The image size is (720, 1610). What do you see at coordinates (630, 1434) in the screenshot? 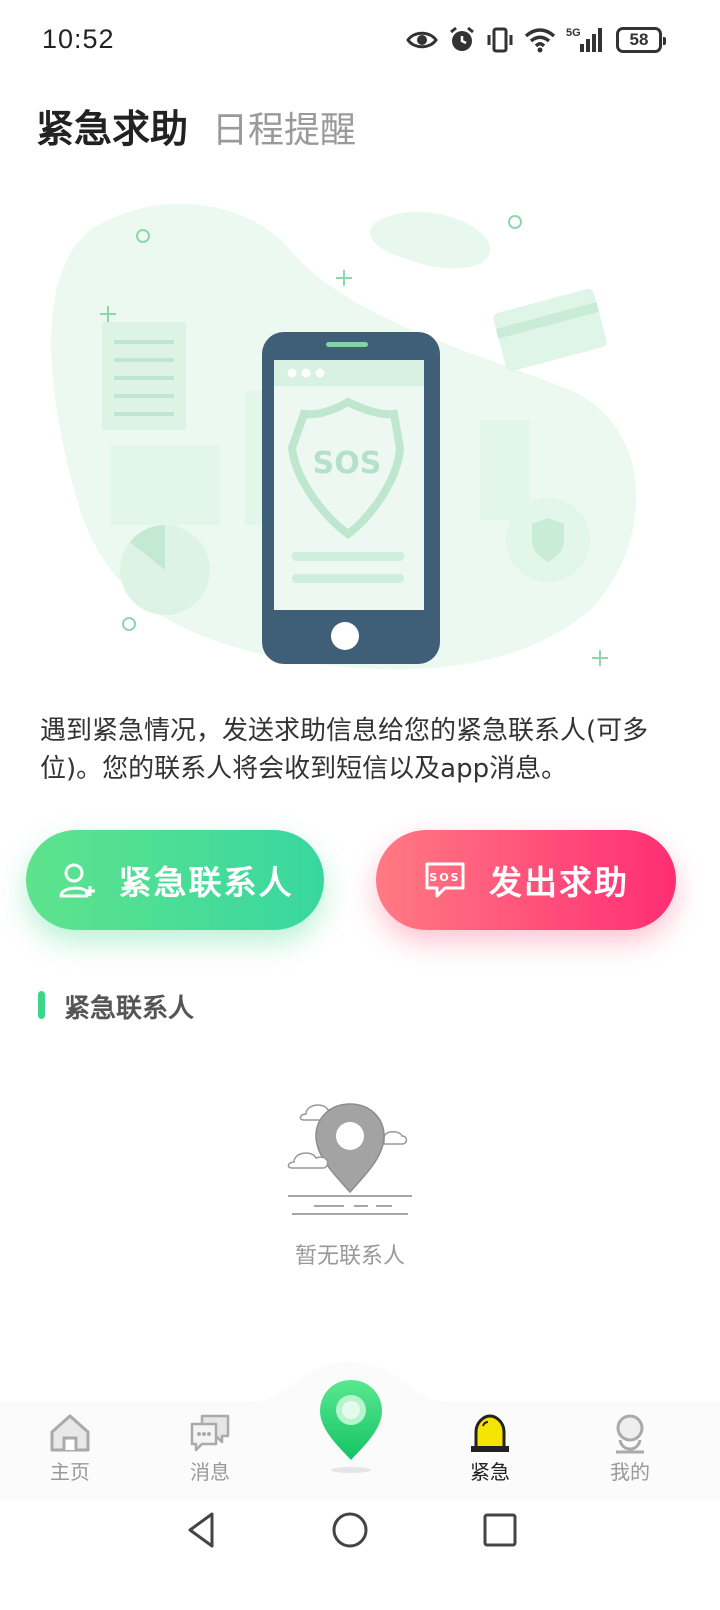
I see `profile-icon` at bounding box center [630, 1434].